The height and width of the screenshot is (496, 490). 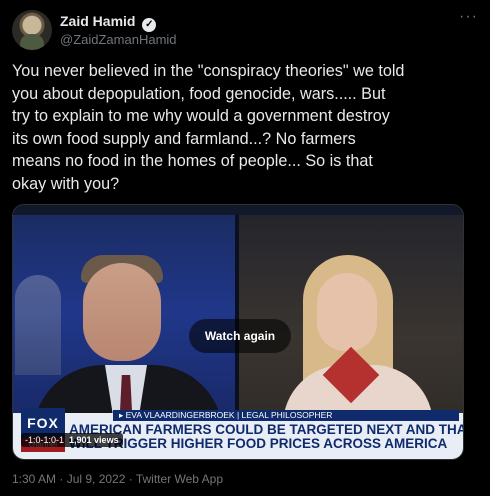 What do you see at coordinates (117, 479) in the screenshot?
I see `tweet-timestamp: 1:30 AM · Jul 9, 2022 · Twitter Web App` at bounding box center [117, 479].